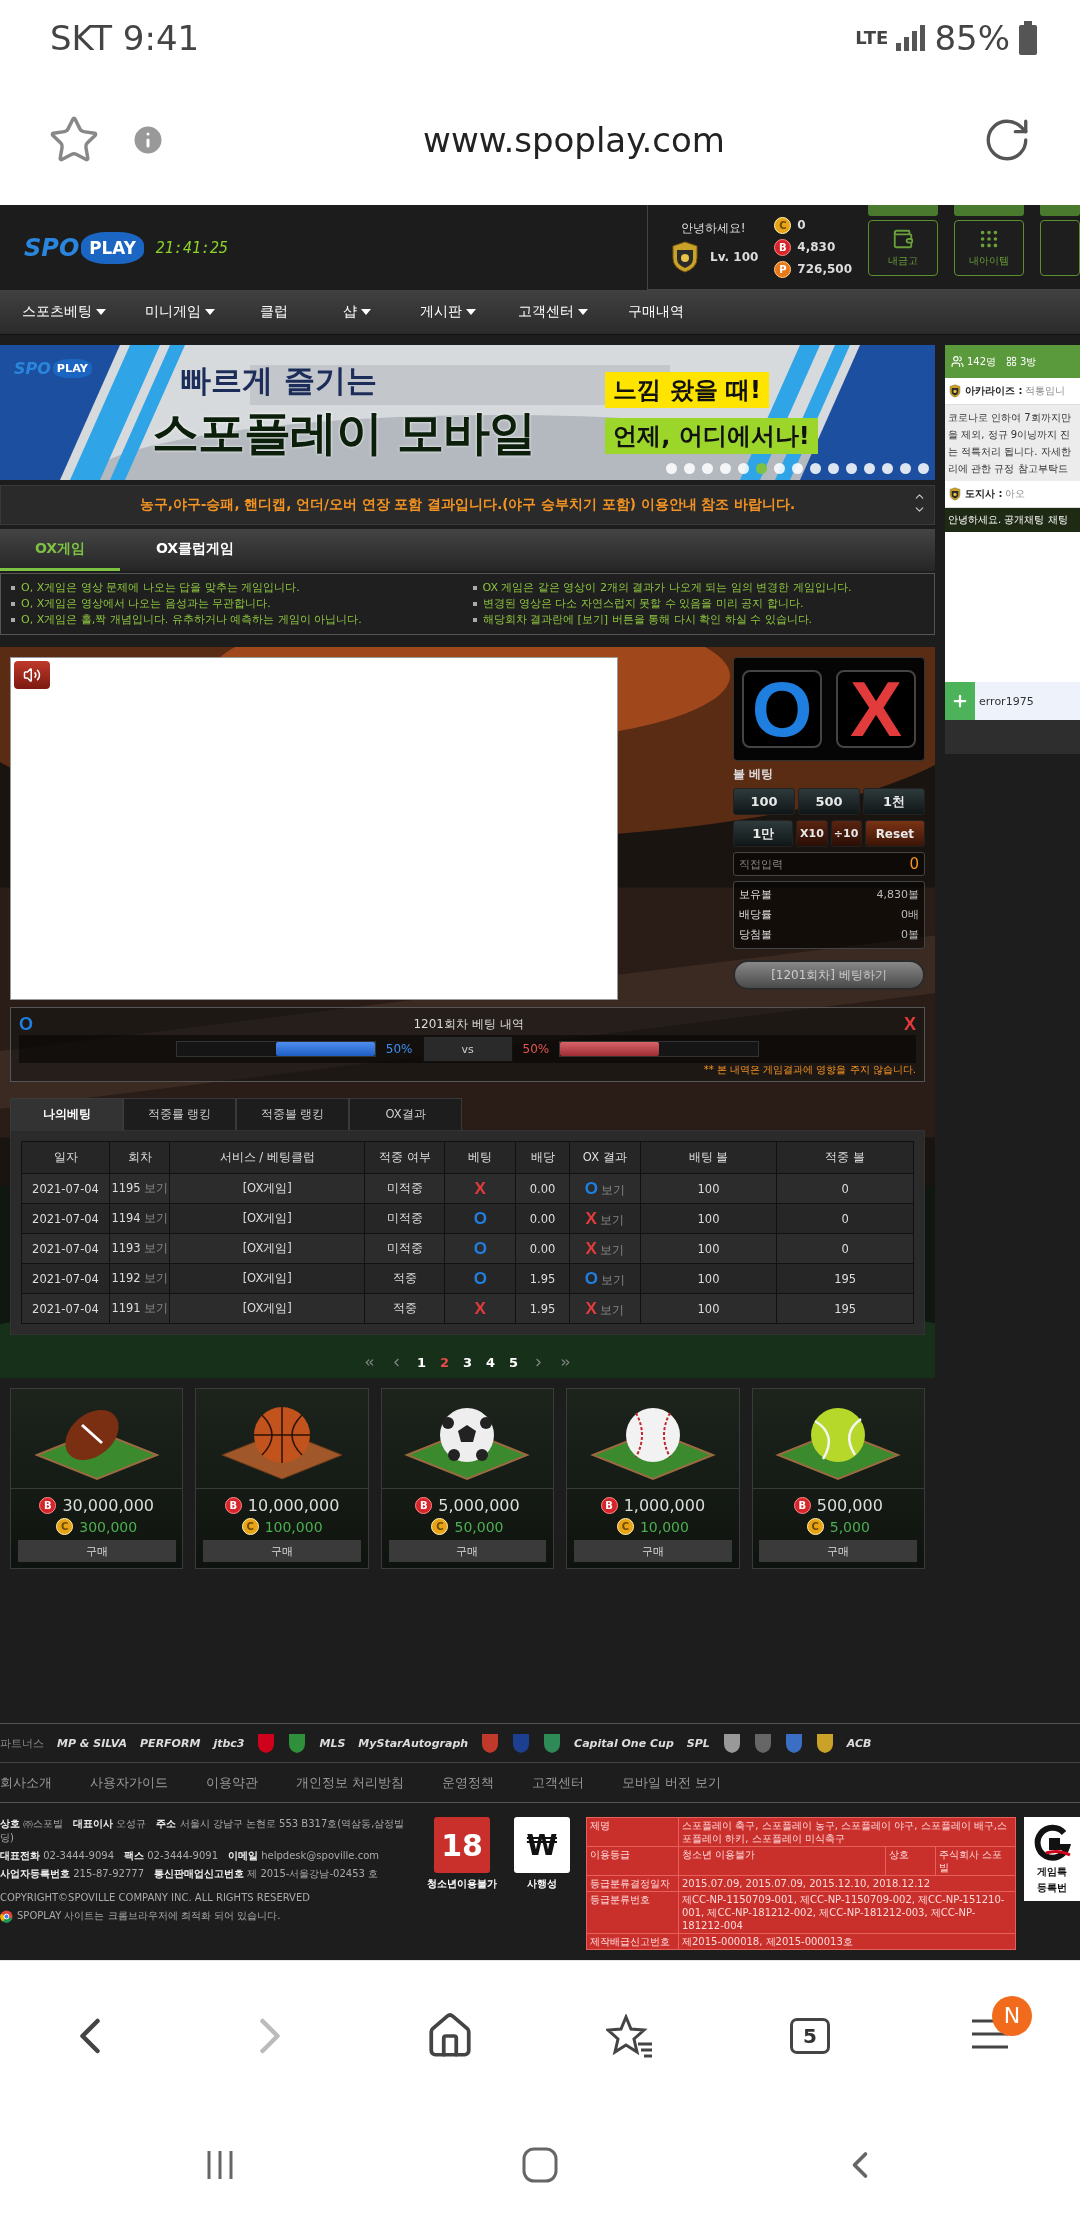 Image resolution: width=1080 pixels, height=2220 pixels. Describe the element at coordinates (829, 975) in the screenshot. I see `bet-submit-button: [1201회차] 베팅하기` at that location.